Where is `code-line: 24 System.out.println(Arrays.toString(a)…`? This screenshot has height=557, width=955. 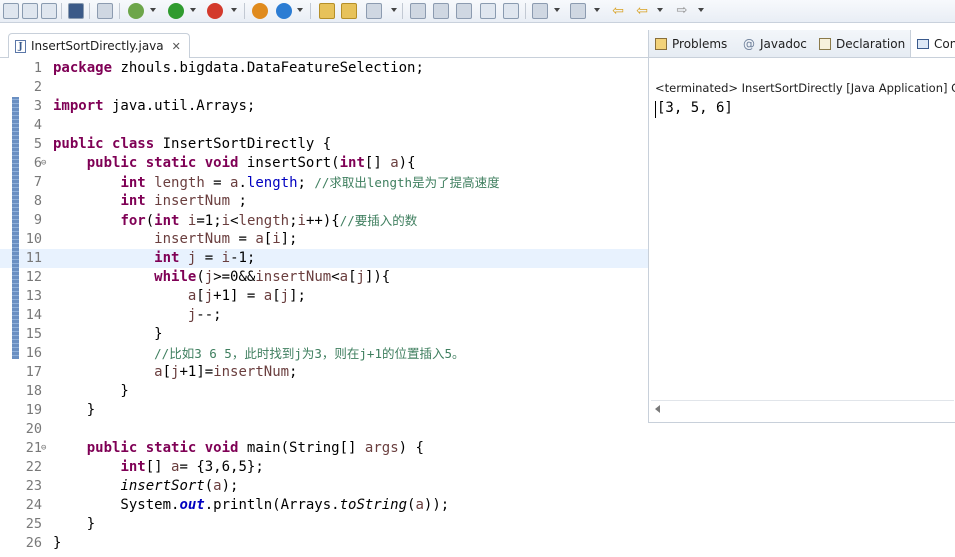
code-line: 24 System.out.println(Arrays.toString(a)… is located at coordinates (324, 505).